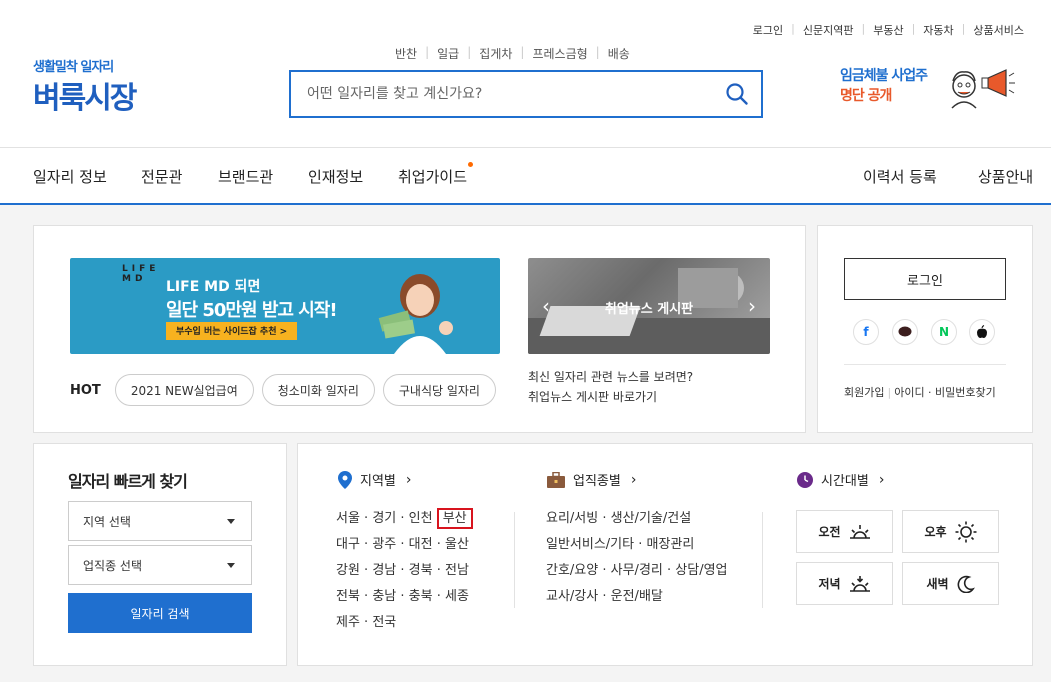  What do you see at coordinates (925, 279) in the screenshot?
I see `login-button: 로그인` at bounding box center [925, 279].